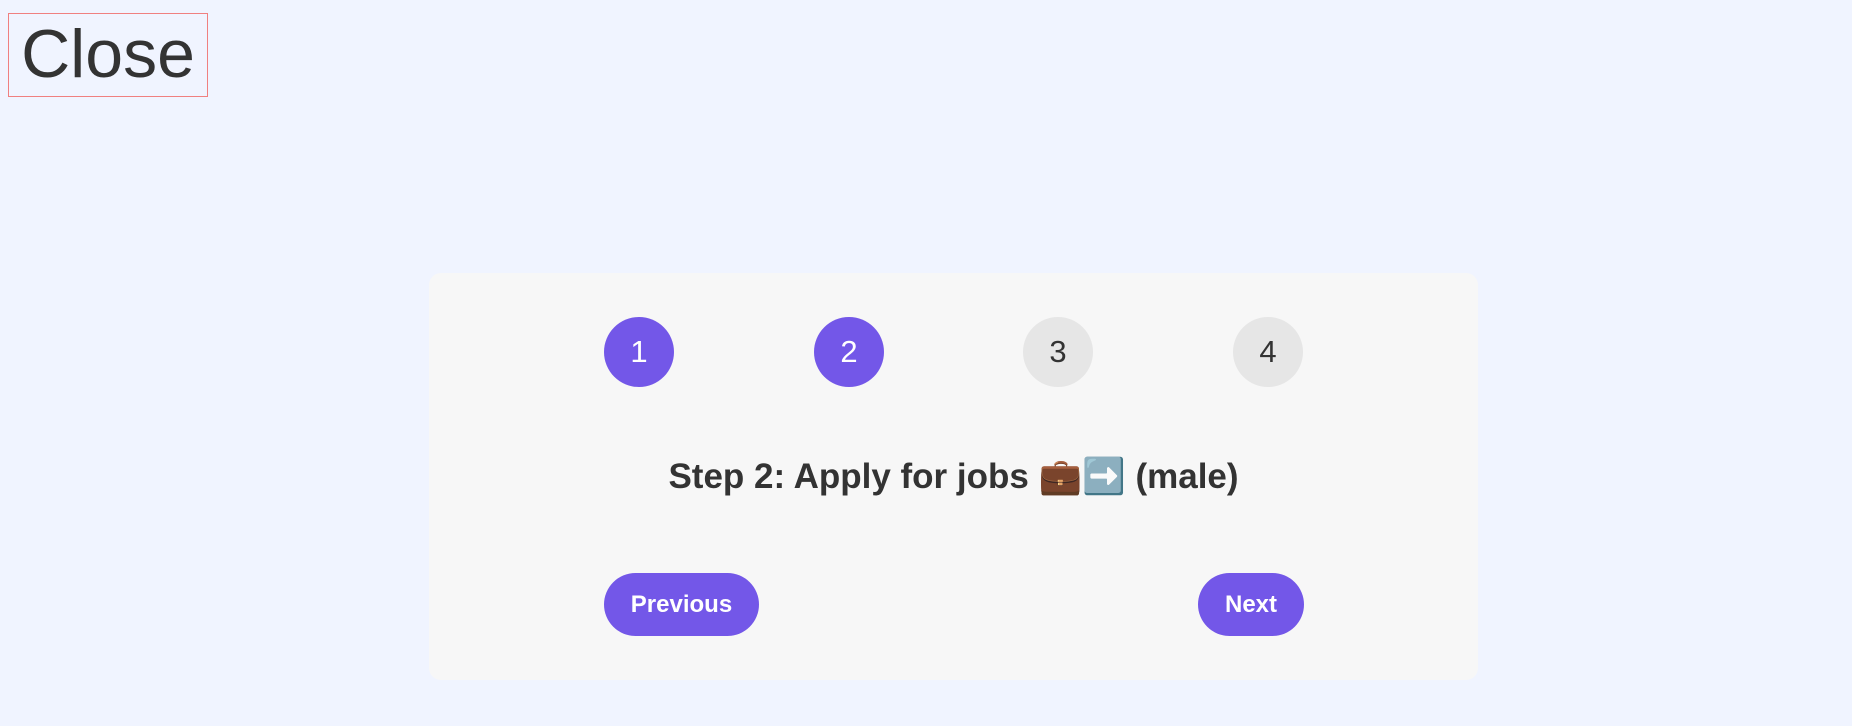 Image resolution: width=1852 pixels, height=726 pixels. Describe the element at coordinates (953, 352) in the screenshot. I see `step-indicator: 1 2 3 4` at that location.